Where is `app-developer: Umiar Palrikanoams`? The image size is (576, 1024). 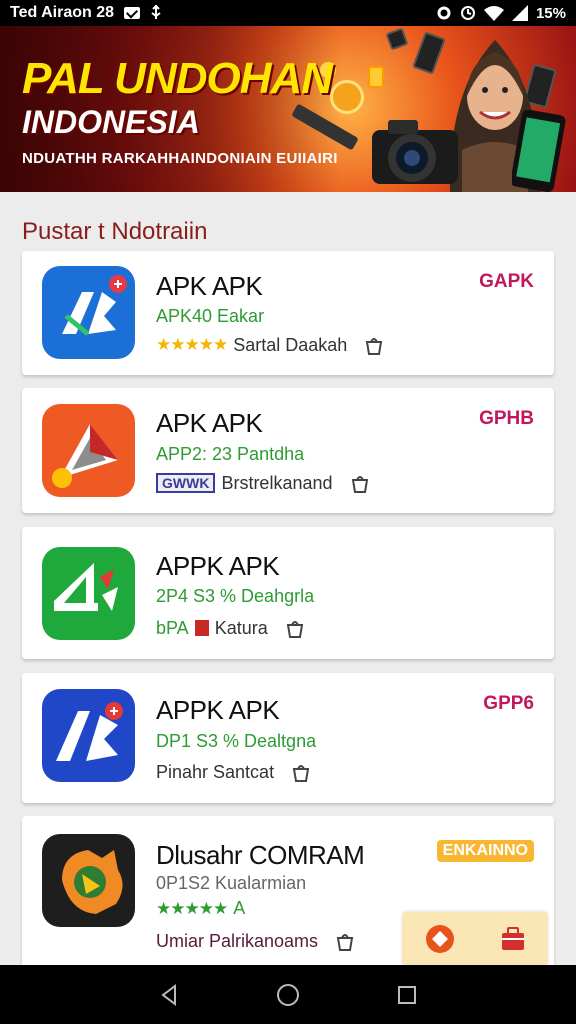 app-developer: Umiar Palrikanoams is located at coordinates (237, 940).